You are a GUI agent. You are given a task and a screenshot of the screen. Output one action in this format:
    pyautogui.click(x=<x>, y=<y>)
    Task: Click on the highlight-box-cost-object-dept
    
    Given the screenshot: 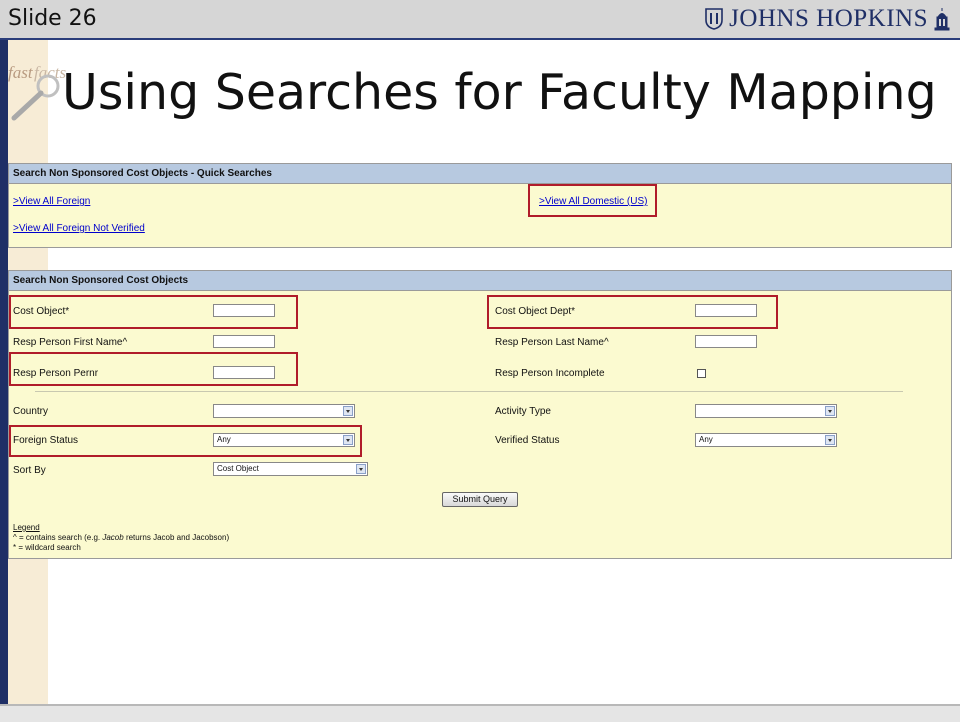 What is the action you would take?
    pyautogui.click(x=632, y=312)
    